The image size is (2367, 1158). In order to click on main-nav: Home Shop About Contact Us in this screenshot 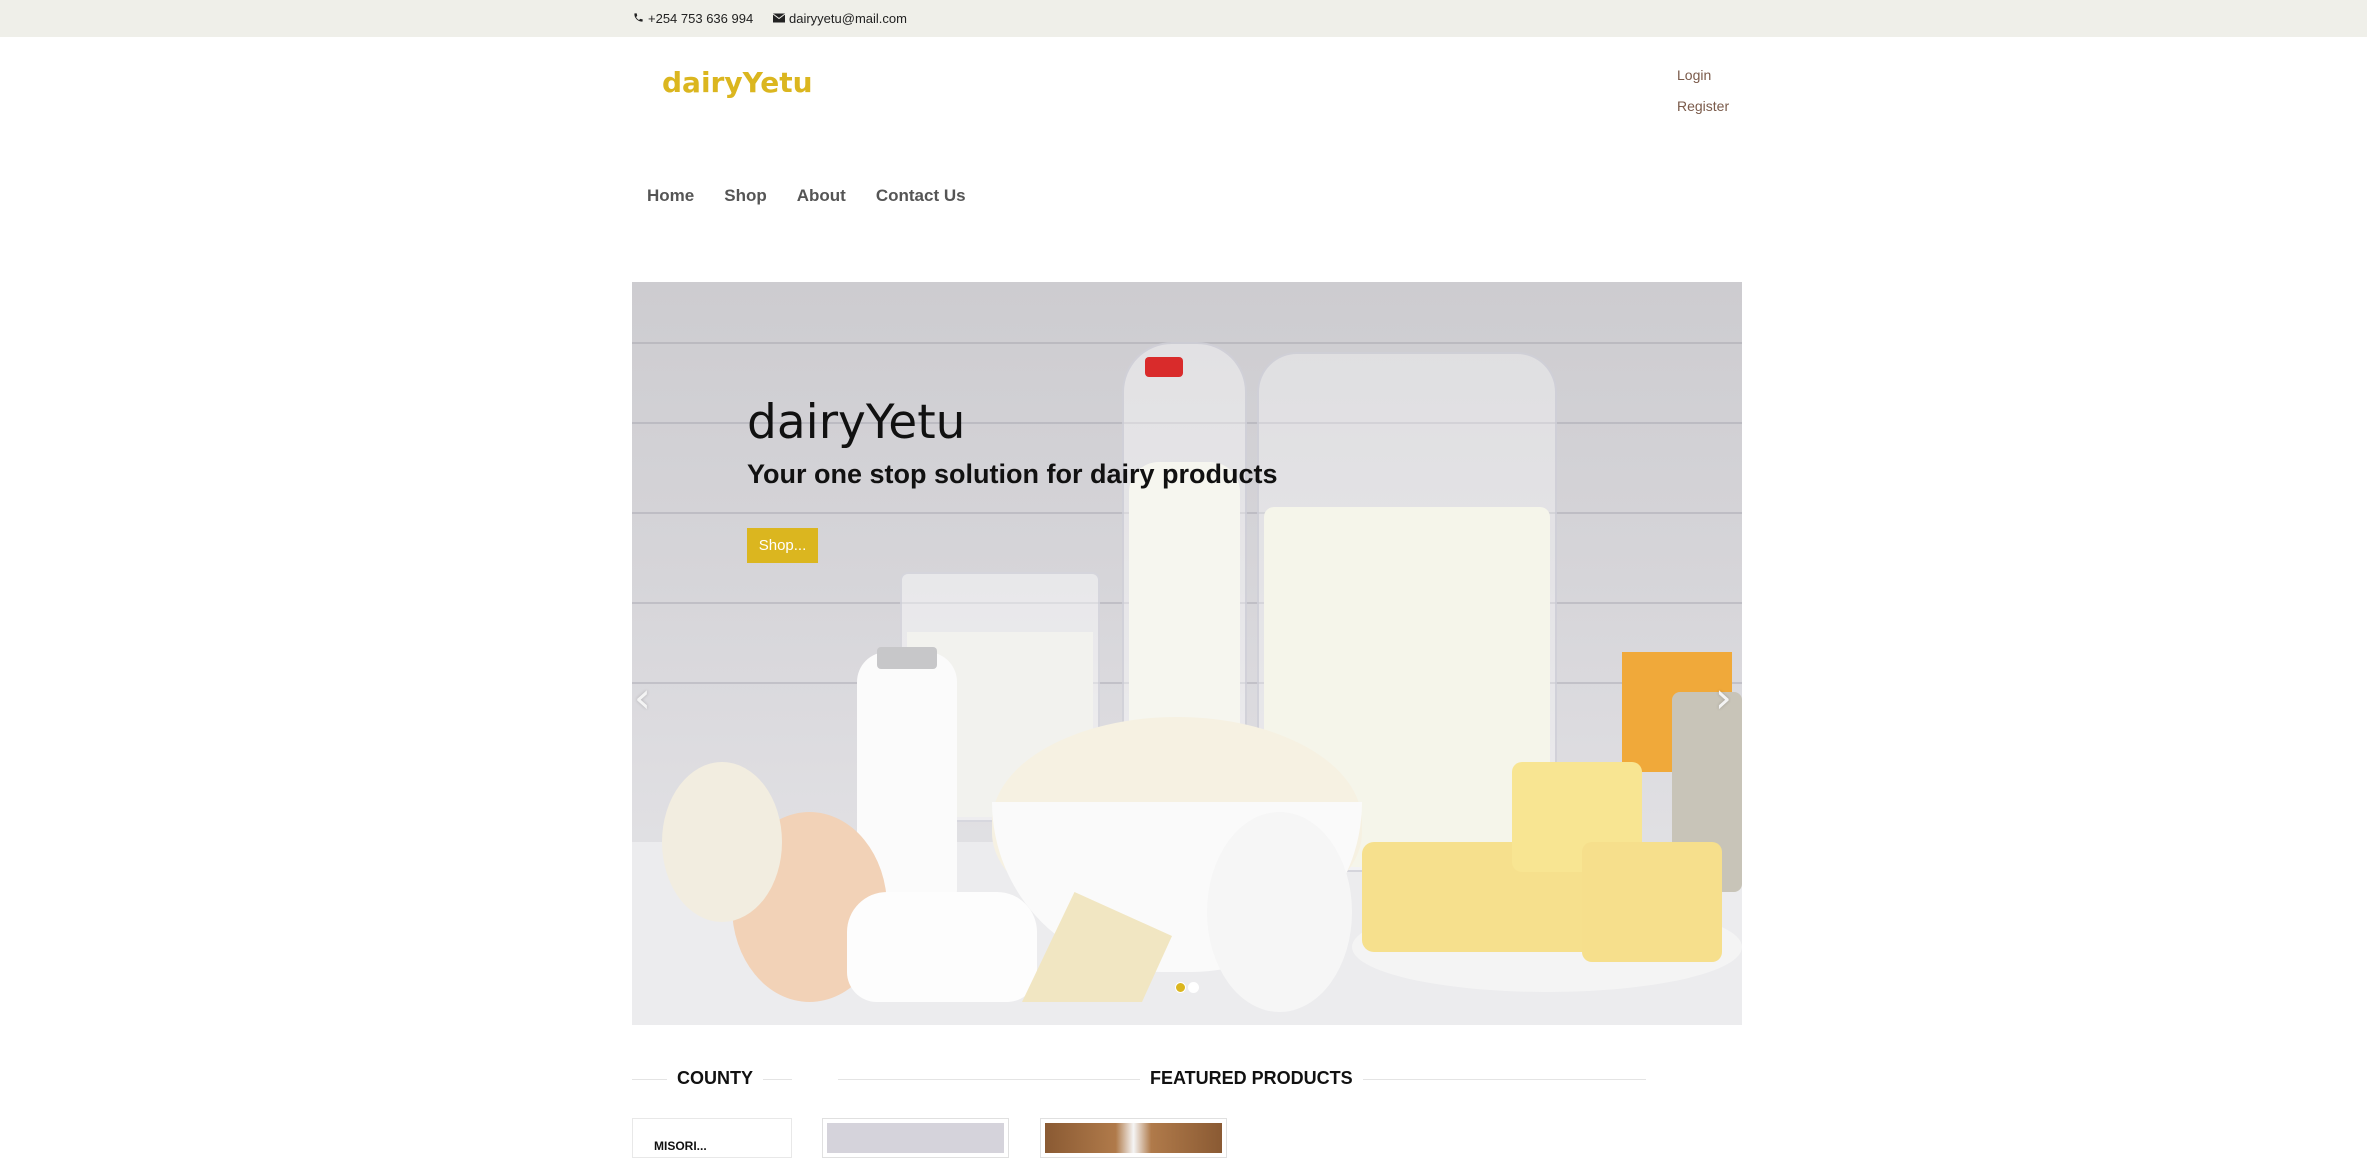, I will do `click(821, 196)`.